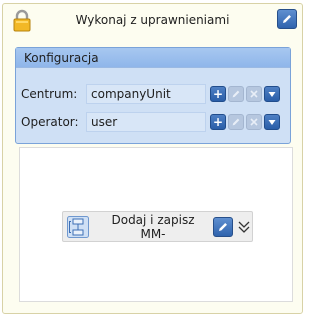 The height and width of the screenshot is (320, 320). I want to click on operator-edit-button, so click(236, 122).